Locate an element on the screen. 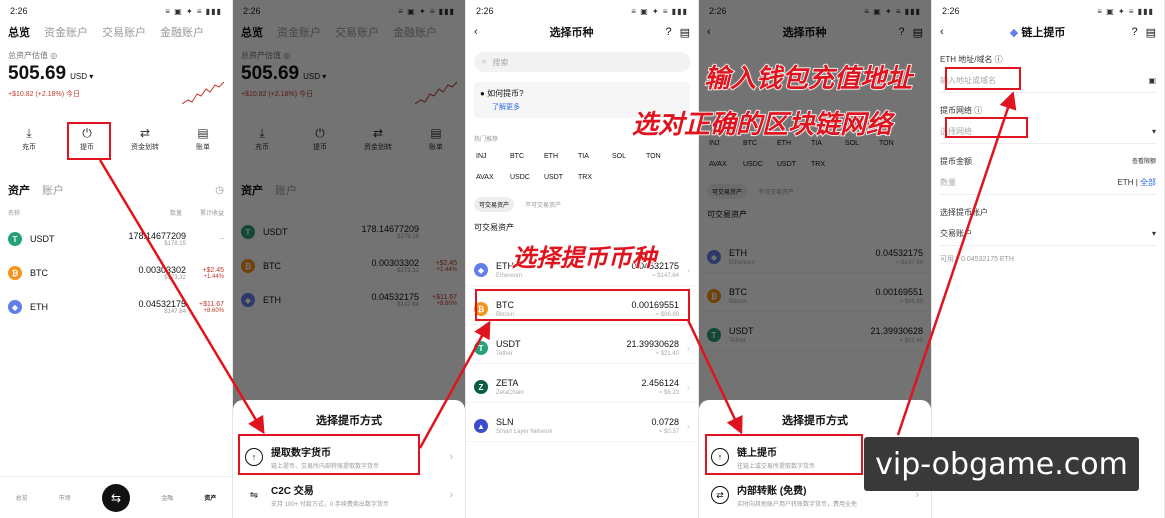  callout-select-coin: 选择提币币种 is located at coordinates (584, 258).